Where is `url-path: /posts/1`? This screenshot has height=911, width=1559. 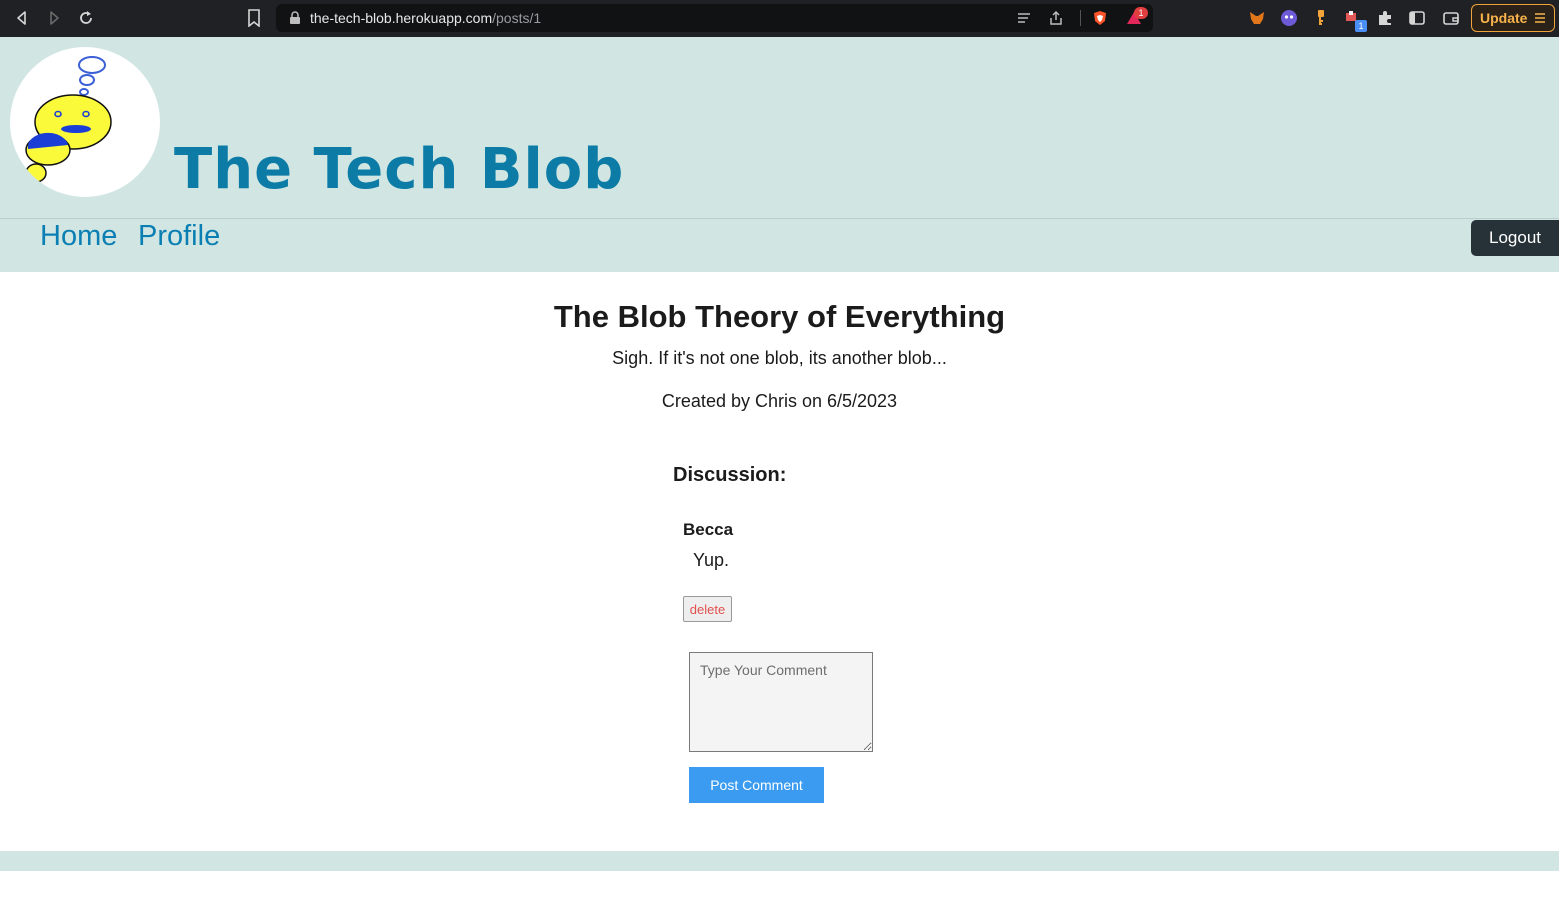
url-path: /posts/1 is located at coordinates (517, 18).